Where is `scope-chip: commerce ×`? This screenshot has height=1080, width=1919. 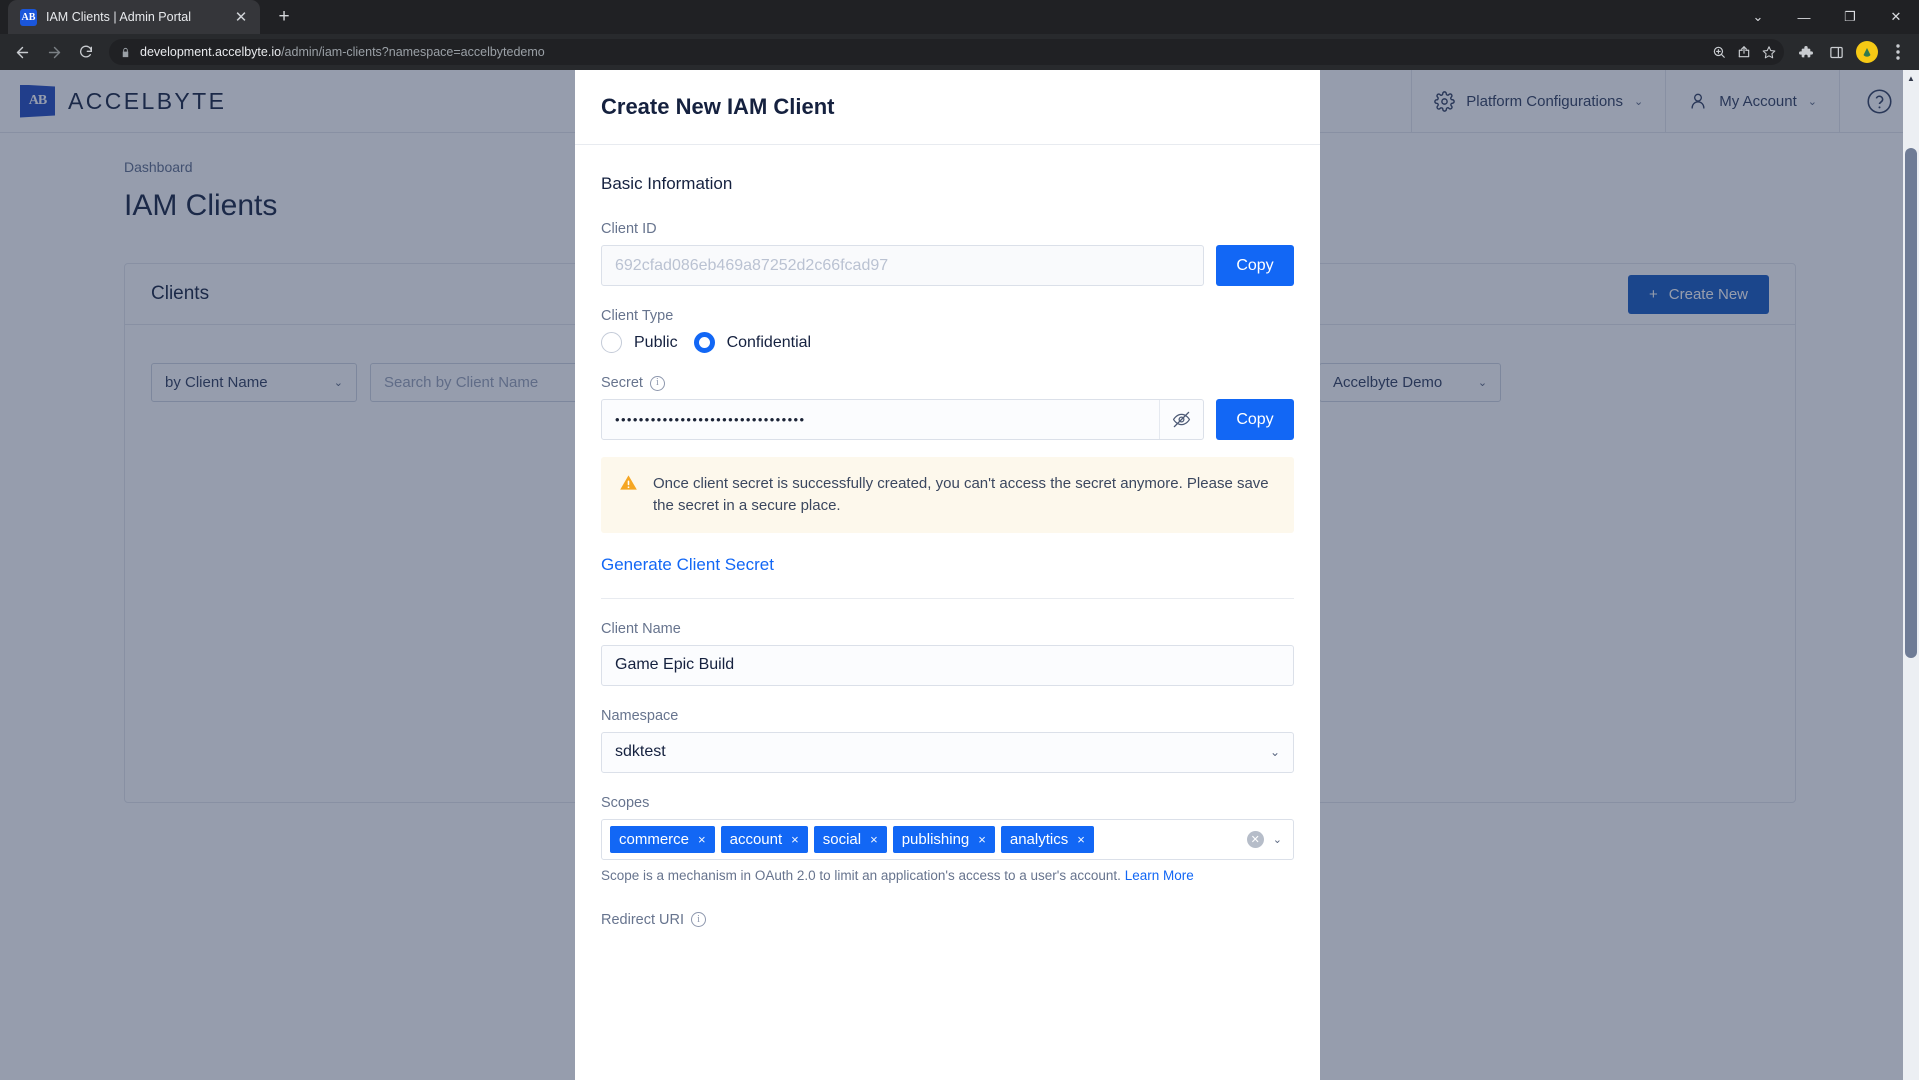
scope-chip: commerce × is located at coordinates (662, 839).